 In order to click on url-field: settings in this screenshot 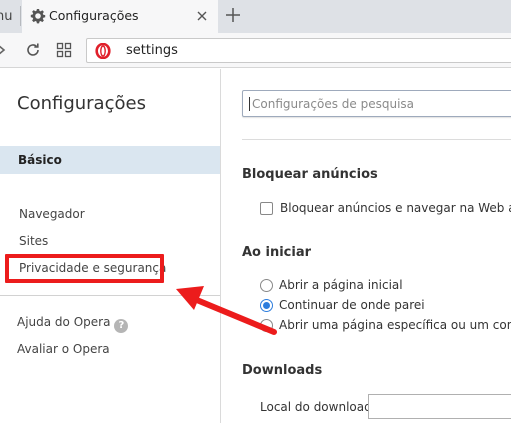, I will do `click(298, 50)`.